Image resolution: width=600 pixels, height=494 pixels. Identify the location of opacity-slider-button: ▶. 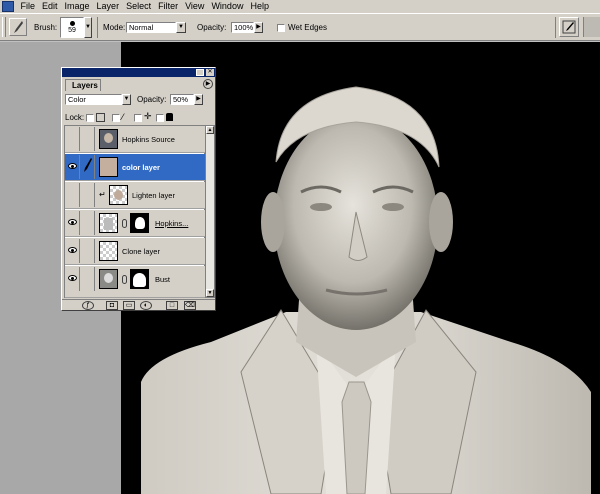
(258, 27).